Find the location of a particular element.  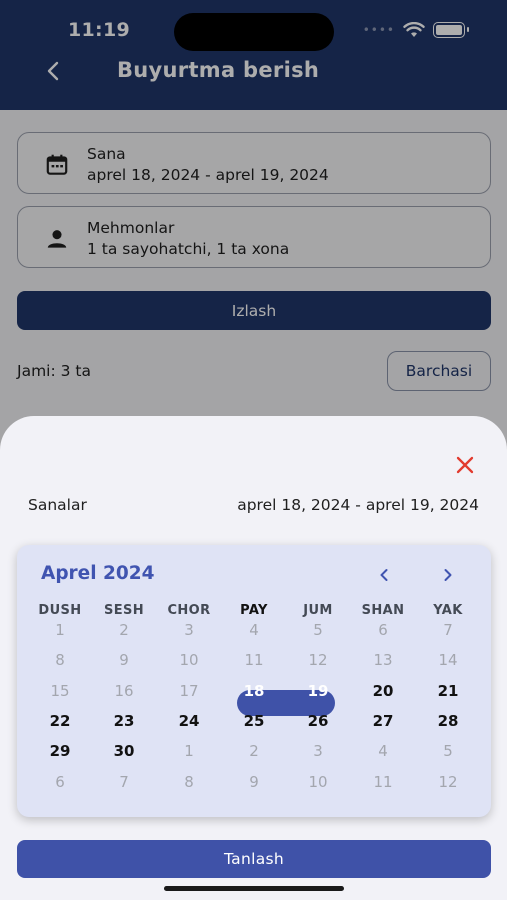

calendar-day-selected: 18 is located at coordinates (254, 691).